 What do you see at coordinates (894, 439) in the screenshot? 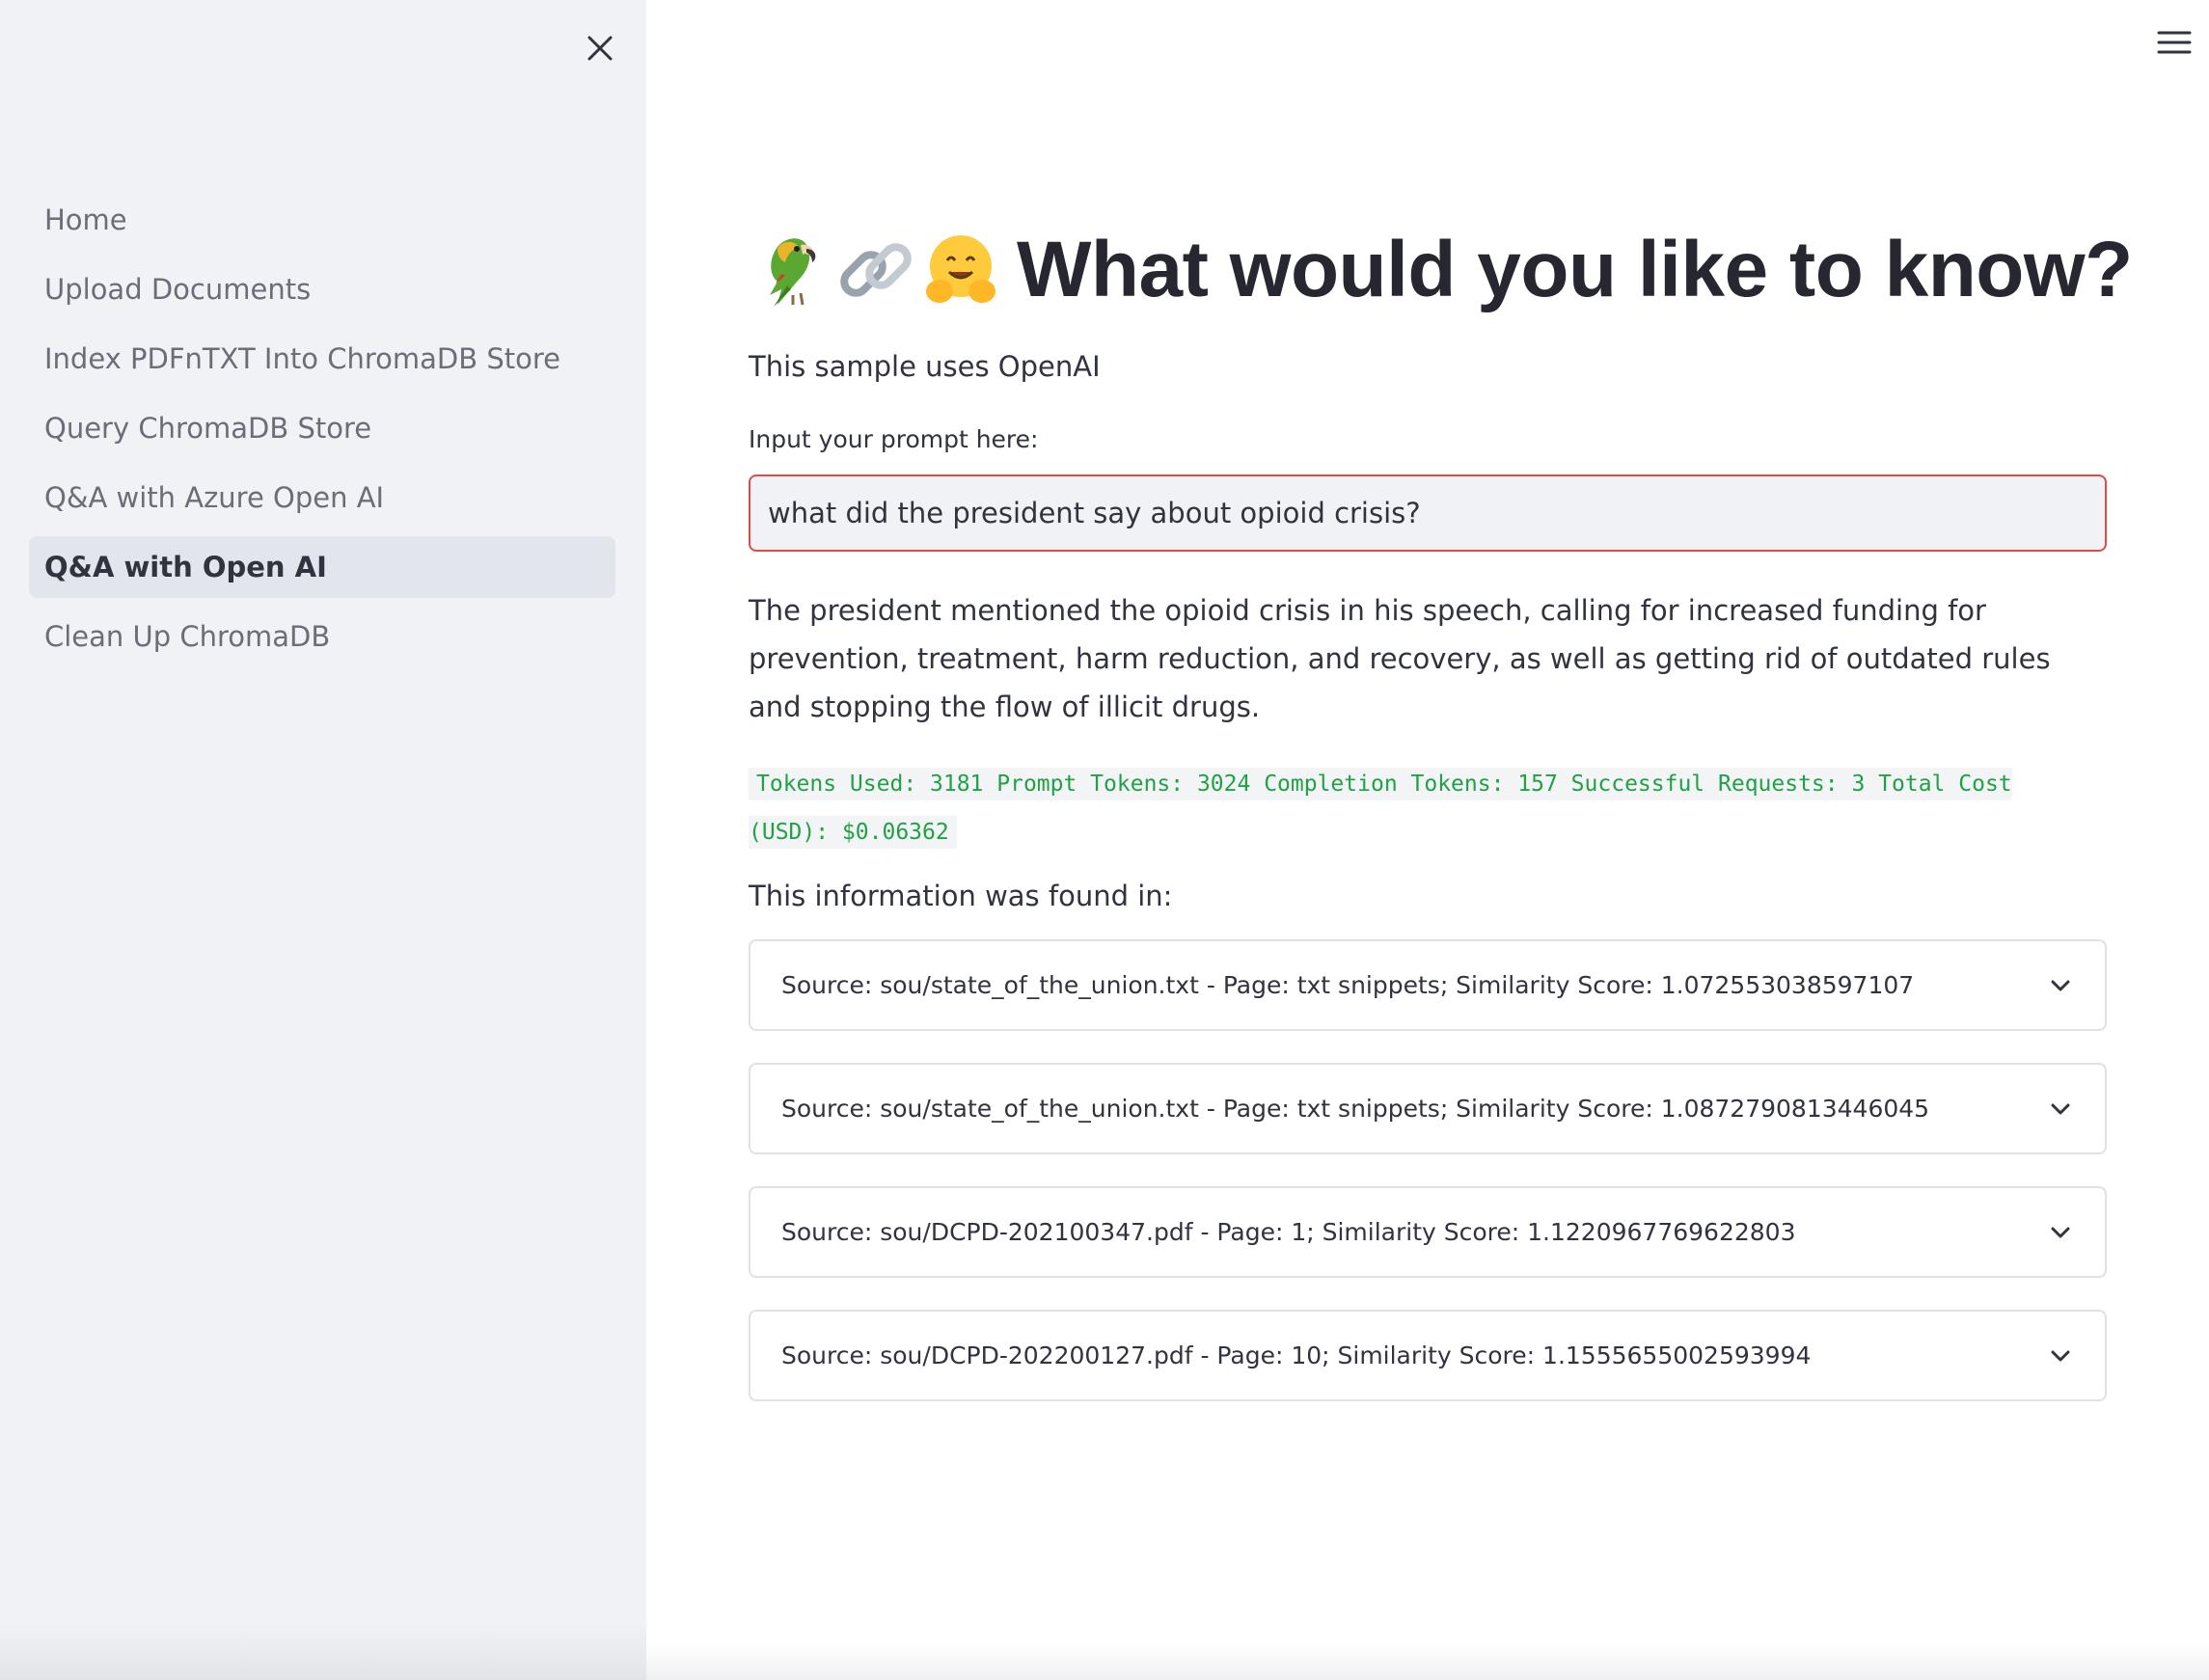
I see `prompt-input-label: Input your prompt here:` at bounding box center [894, 439].